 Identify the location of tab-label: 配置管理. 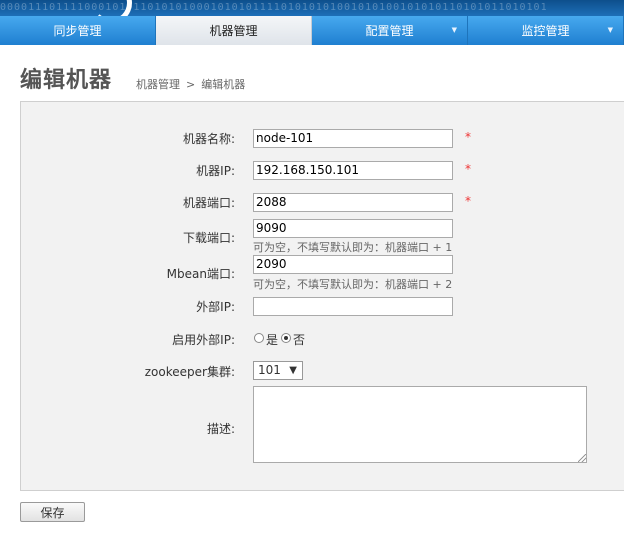
(389, 31).